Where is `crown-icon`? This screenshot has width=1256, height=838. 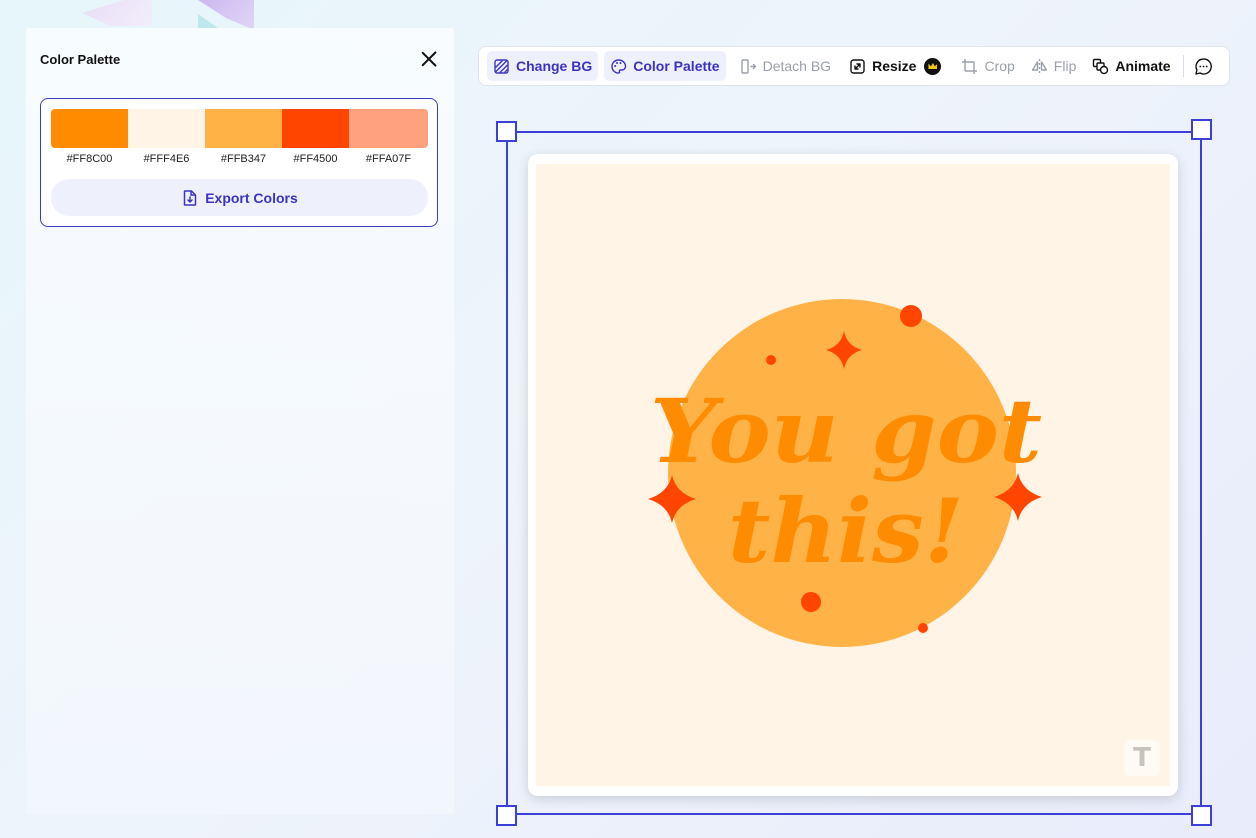 crown-icon is located at coordinates (933, 66).